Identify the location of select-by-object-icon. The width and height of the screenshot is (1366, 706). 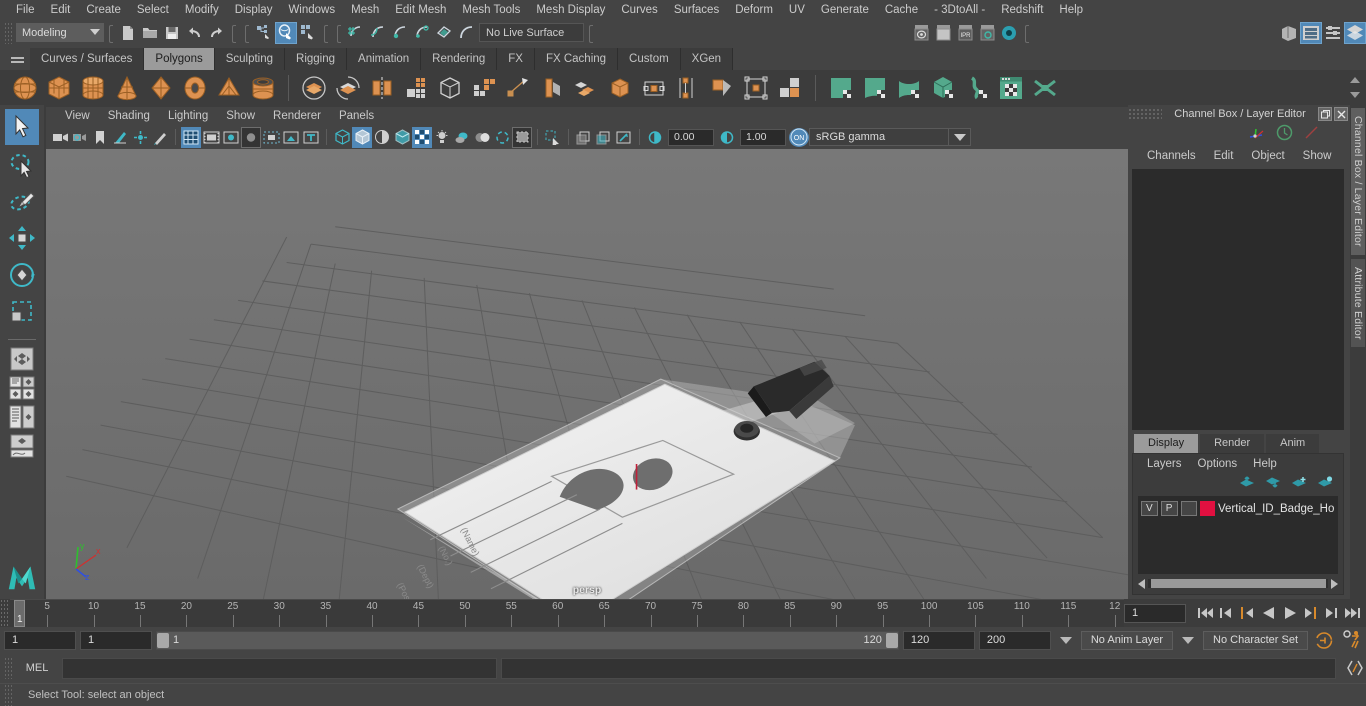
(286, 32).